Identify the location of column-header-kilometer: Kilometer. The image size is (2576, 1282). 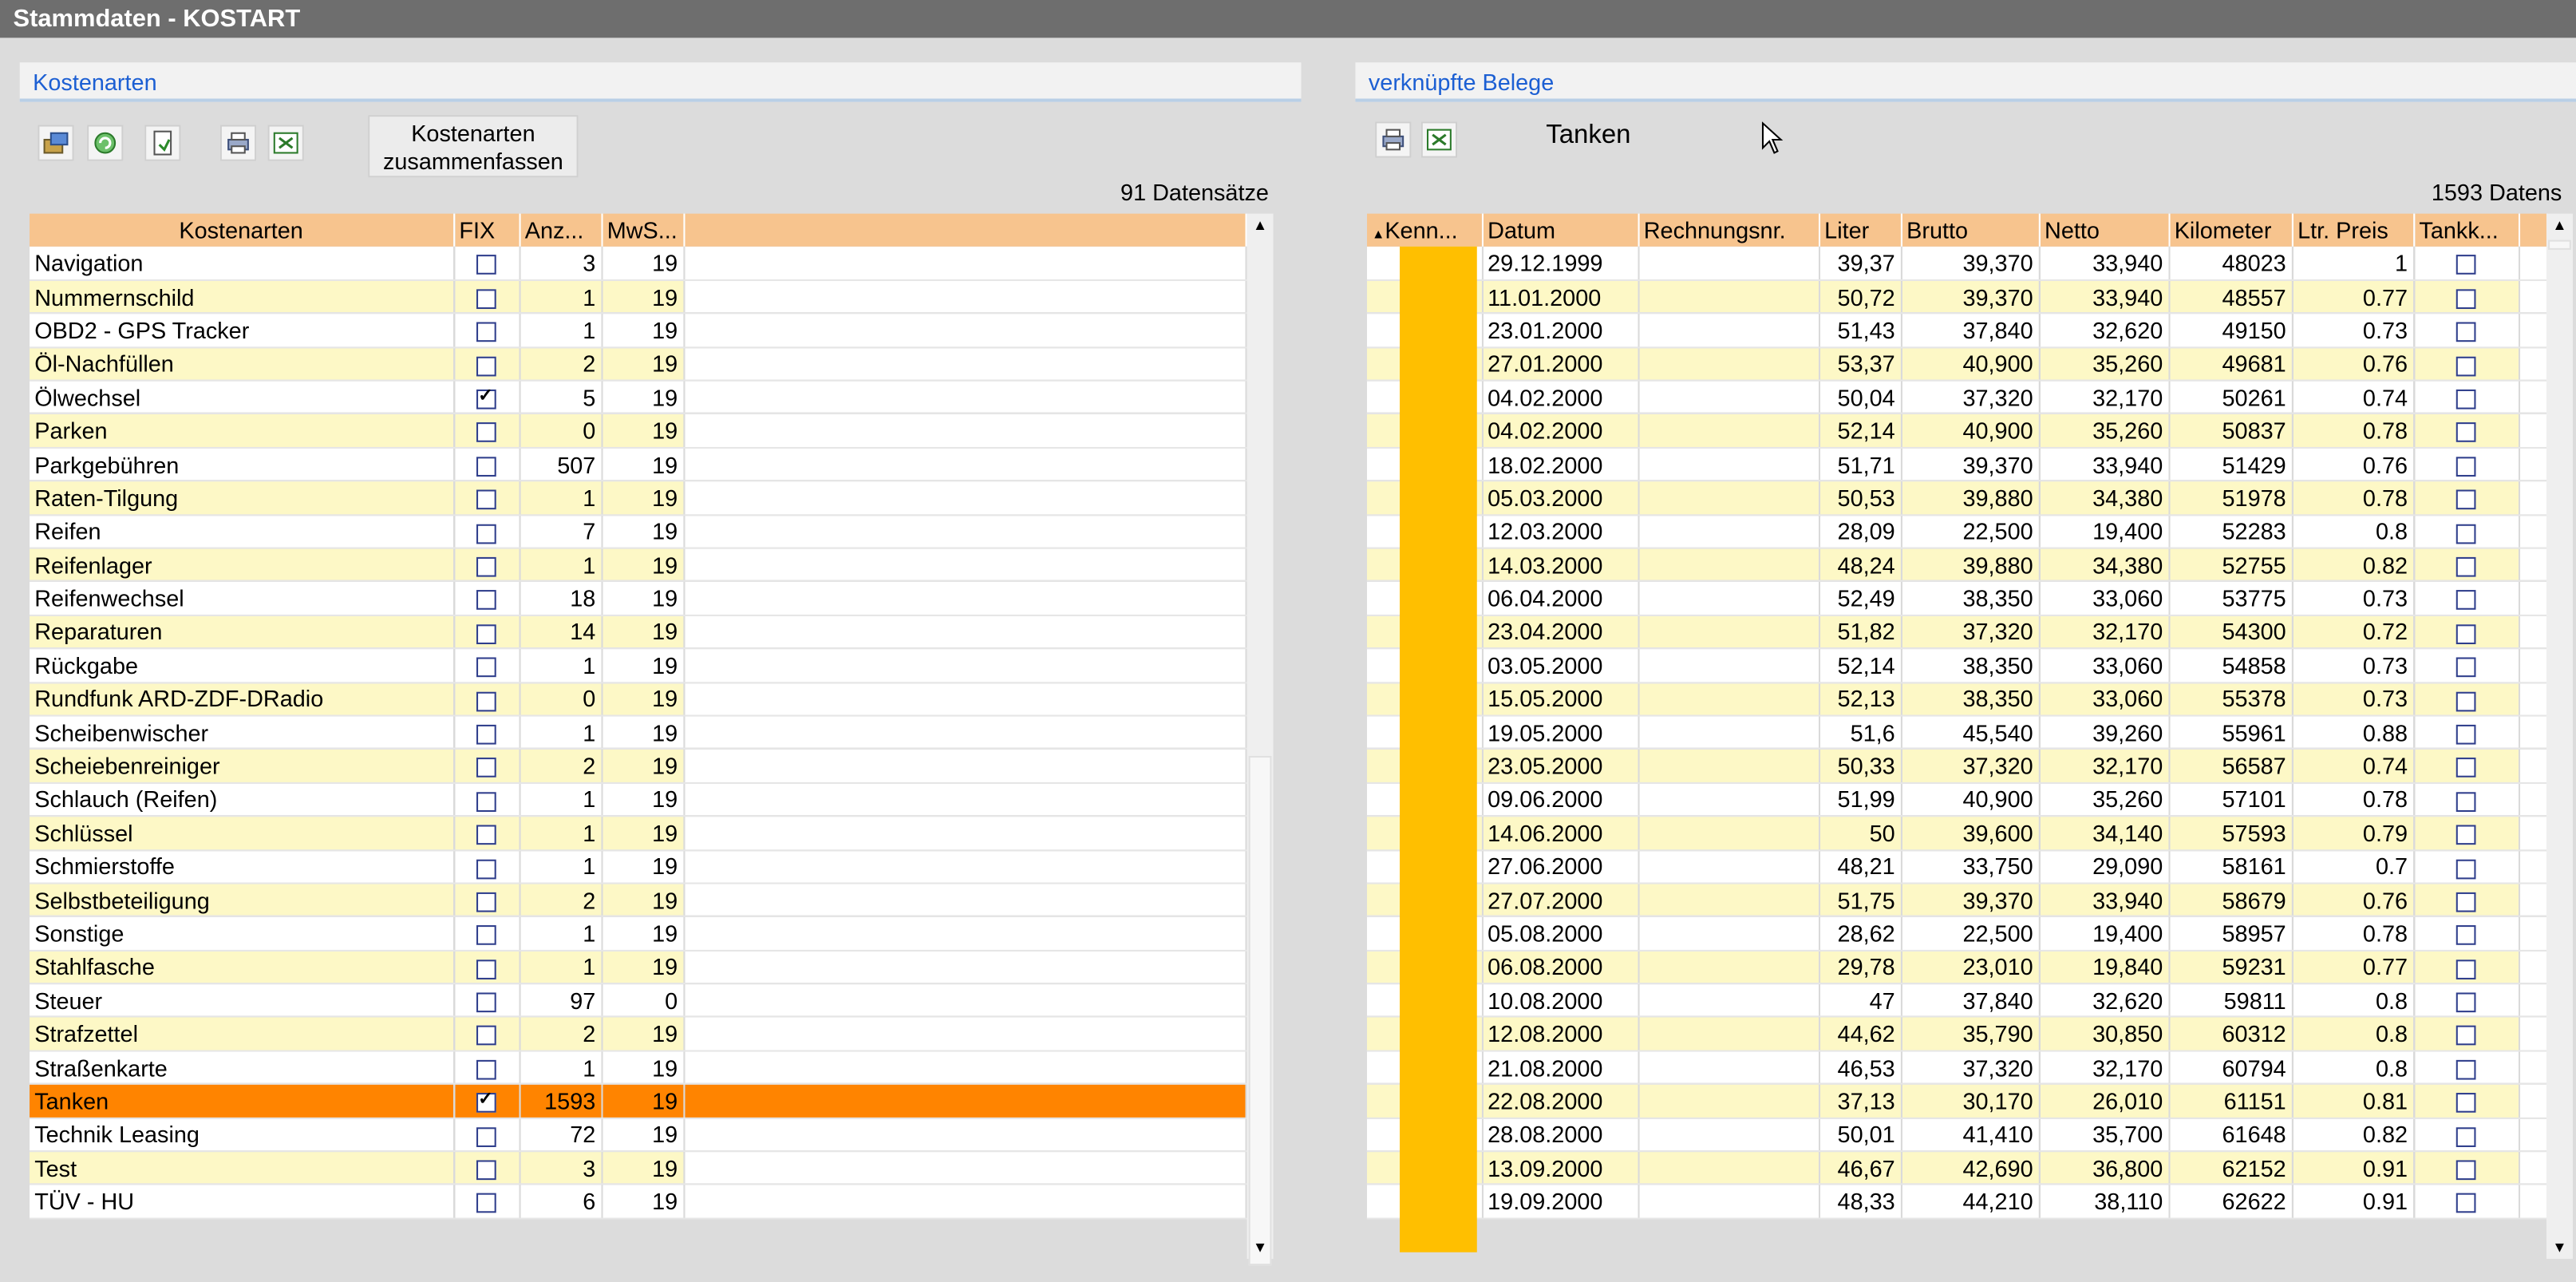
(2230, 230).